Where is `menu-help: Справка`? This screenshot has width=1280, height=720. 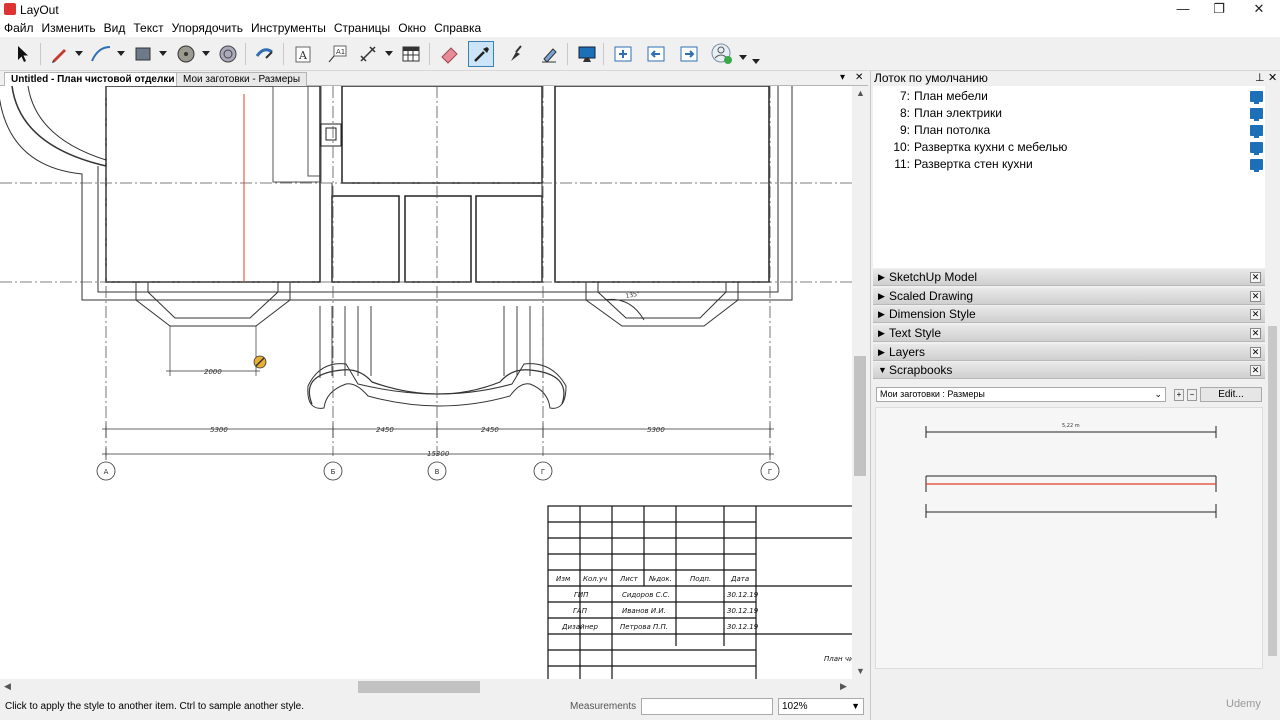 menu-help: Справка is located at coordinates (457, 28).